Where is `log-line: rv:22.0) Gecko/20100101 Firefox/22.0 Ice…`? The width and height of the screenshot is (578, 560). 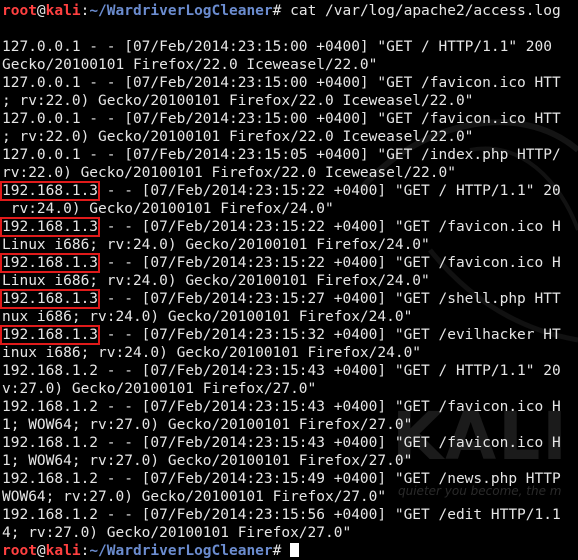
log-line: rv:22.0) Gecko/20100101 Firefox/22.0 Ice… is located at coordinates (229, 173).